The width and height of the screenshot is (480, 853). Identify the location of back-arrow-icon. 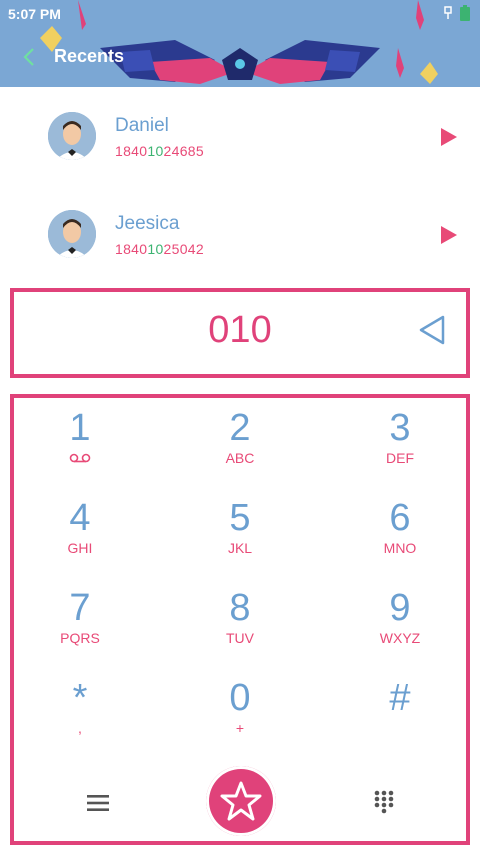
(28, 57).